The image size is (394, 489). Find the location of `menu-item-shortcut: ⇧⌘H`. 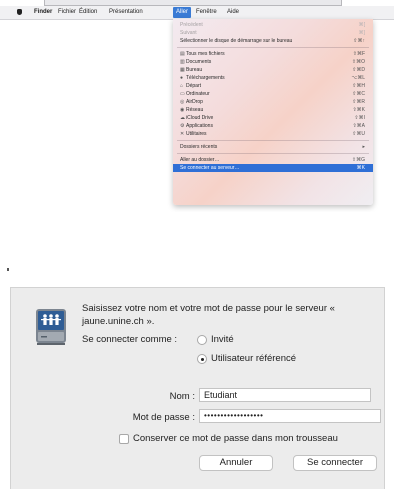

menu-item-shortcut: ⇧⌘H is located at coordinates (358, 86).